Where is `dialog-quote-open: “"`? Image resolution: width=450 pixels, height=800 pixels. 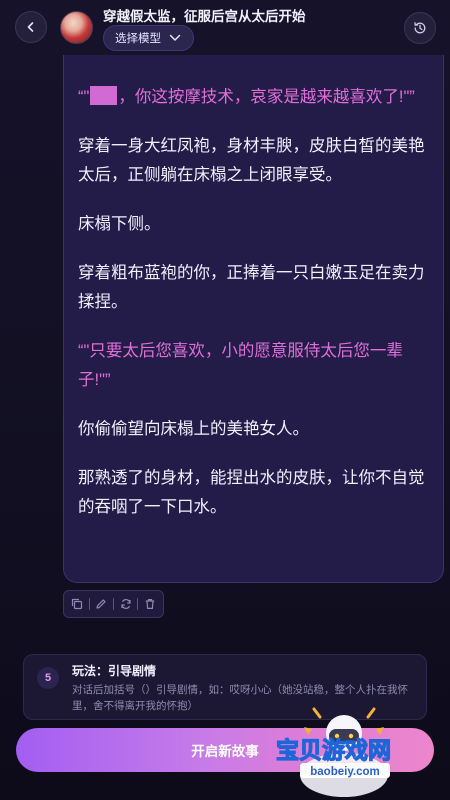 dialog-quote-open: “" is located at coordinates (84, 97).